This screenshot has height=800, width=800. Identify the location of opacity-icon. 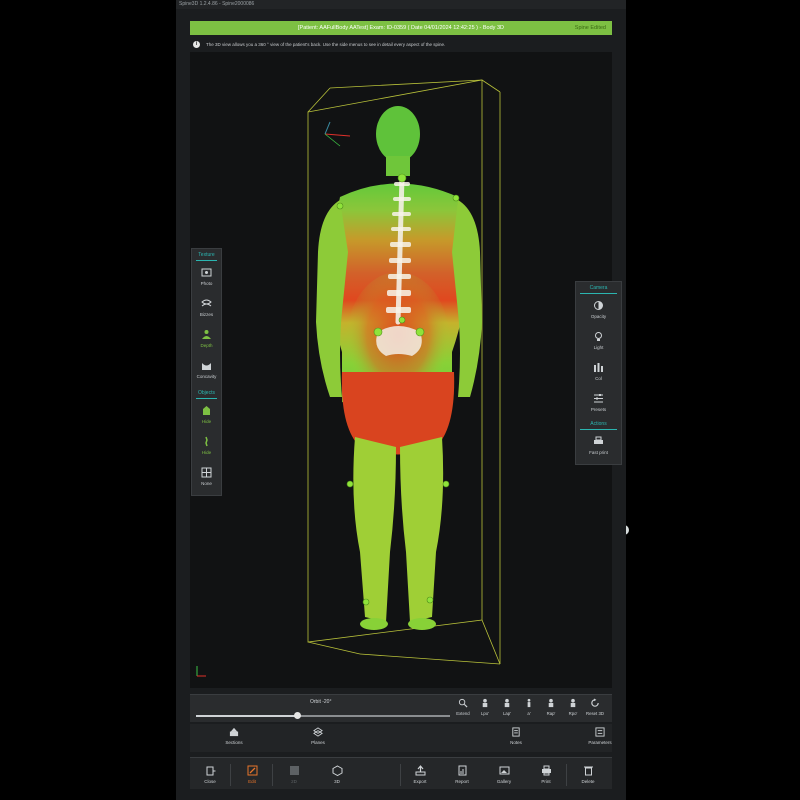
(598, 305).